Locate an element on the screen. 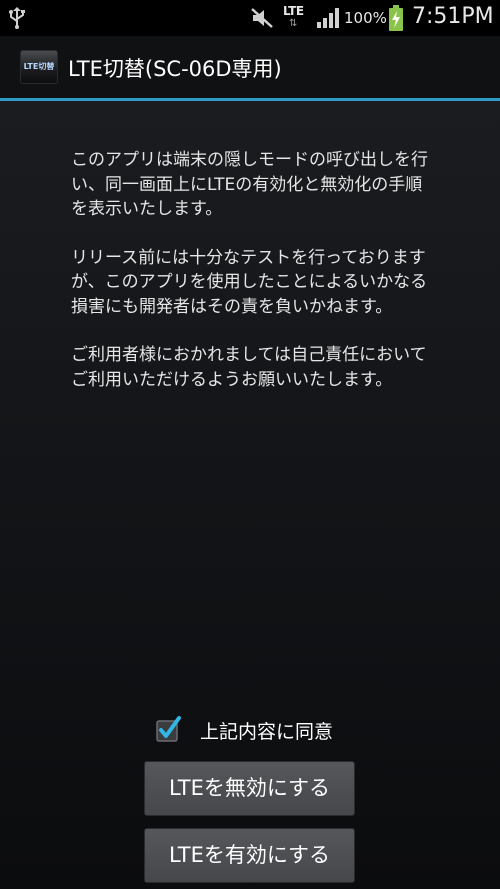  title-divider is located at coordinates (250, 99).